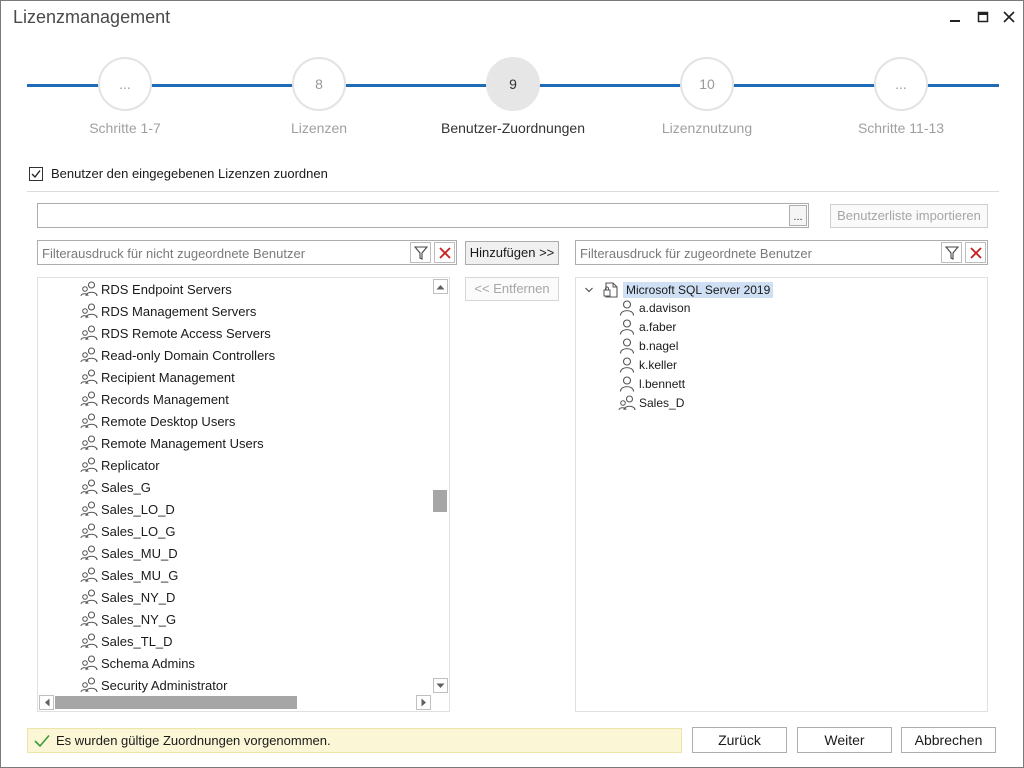 The image size is (1024, 768). What do you see at coordinates (440, 487) in the screenshot?
I see `vertical-scrollbar` at bounding box center [440, 487].